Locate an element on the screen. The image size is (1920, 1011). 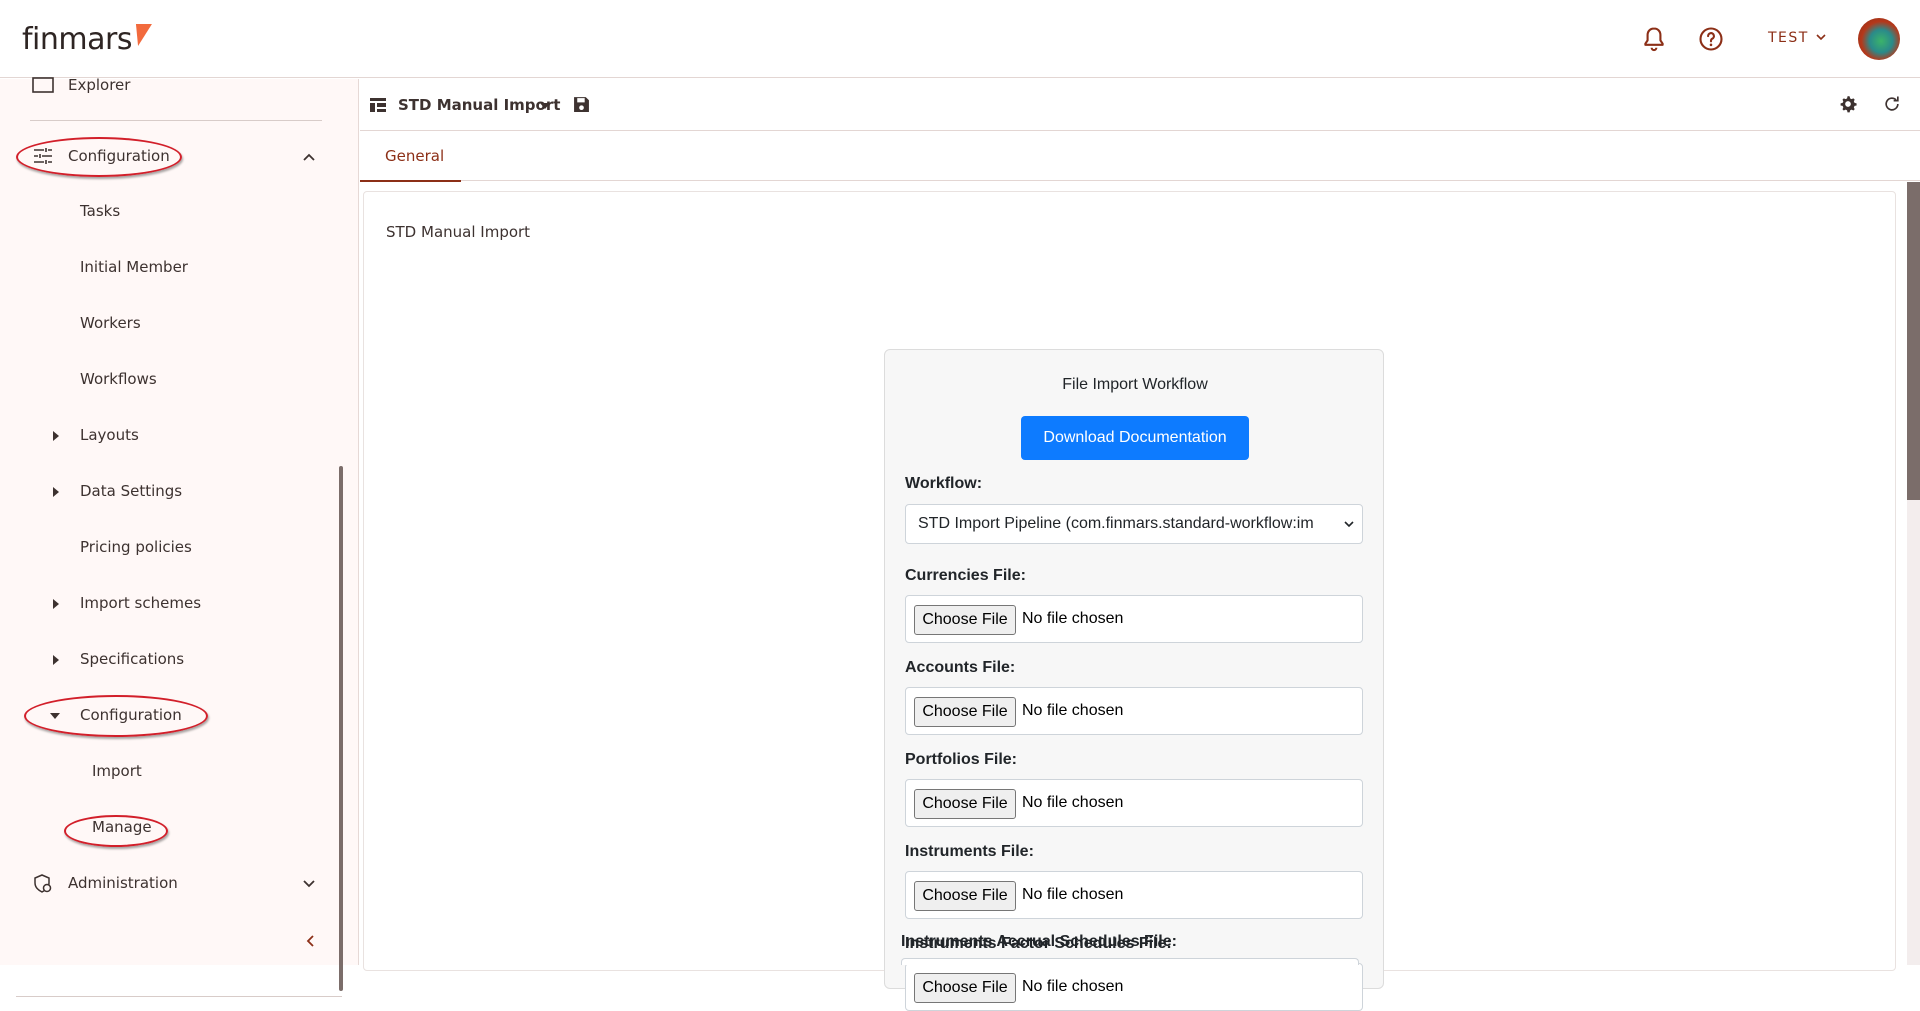
sidebar-item-label: Import schemes is located at coordinates (141, 603).